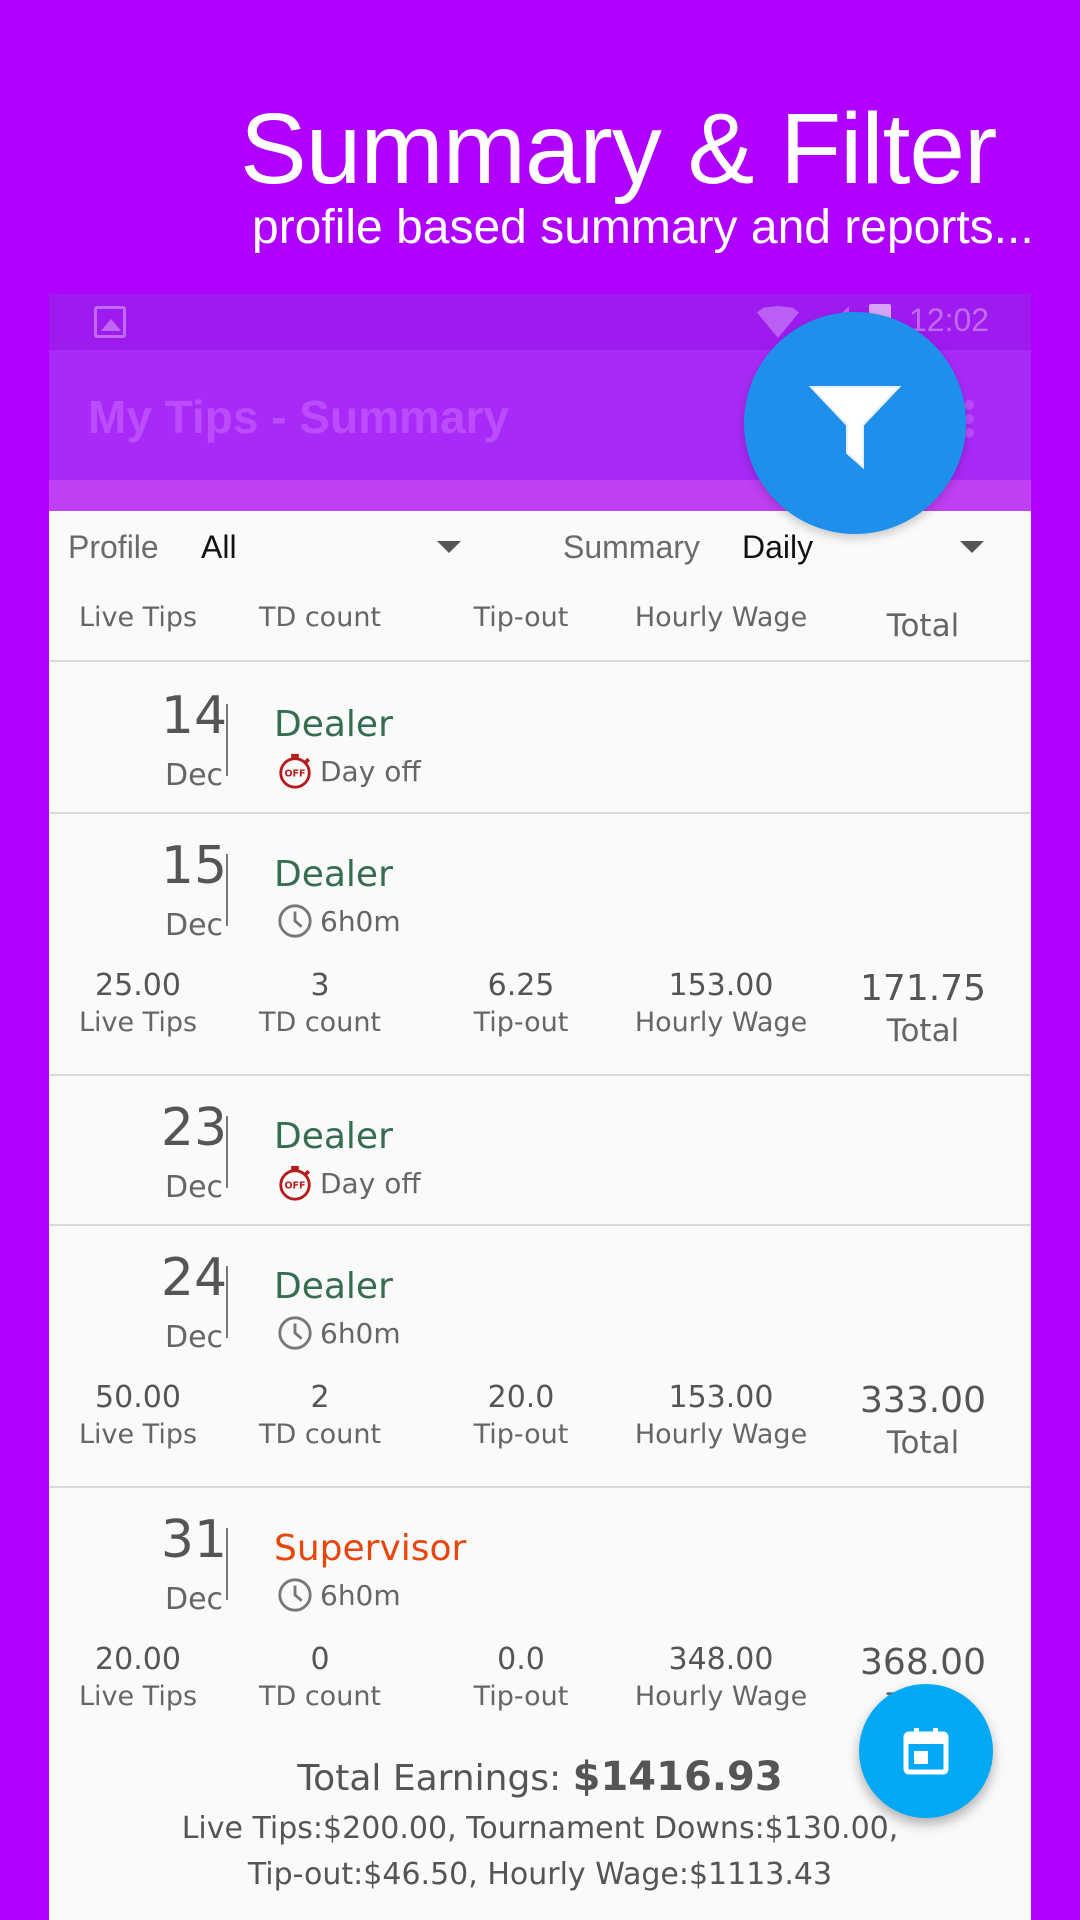  Describe the element at coordinates (540, 1874) in the screenshot. I see `breakdown-line: Tip-out:$46.50, Hourly Wage:$1113.43` at that location.